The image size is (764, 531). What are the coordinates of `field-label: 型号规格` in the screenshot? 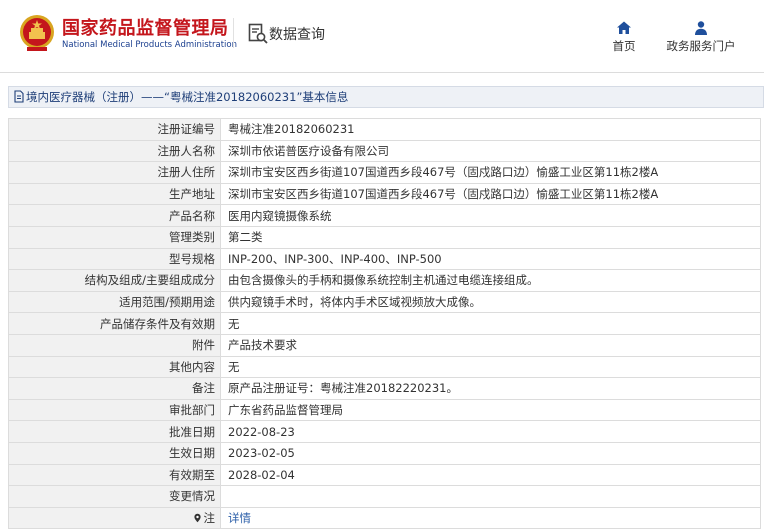 It's located at (114, 259).